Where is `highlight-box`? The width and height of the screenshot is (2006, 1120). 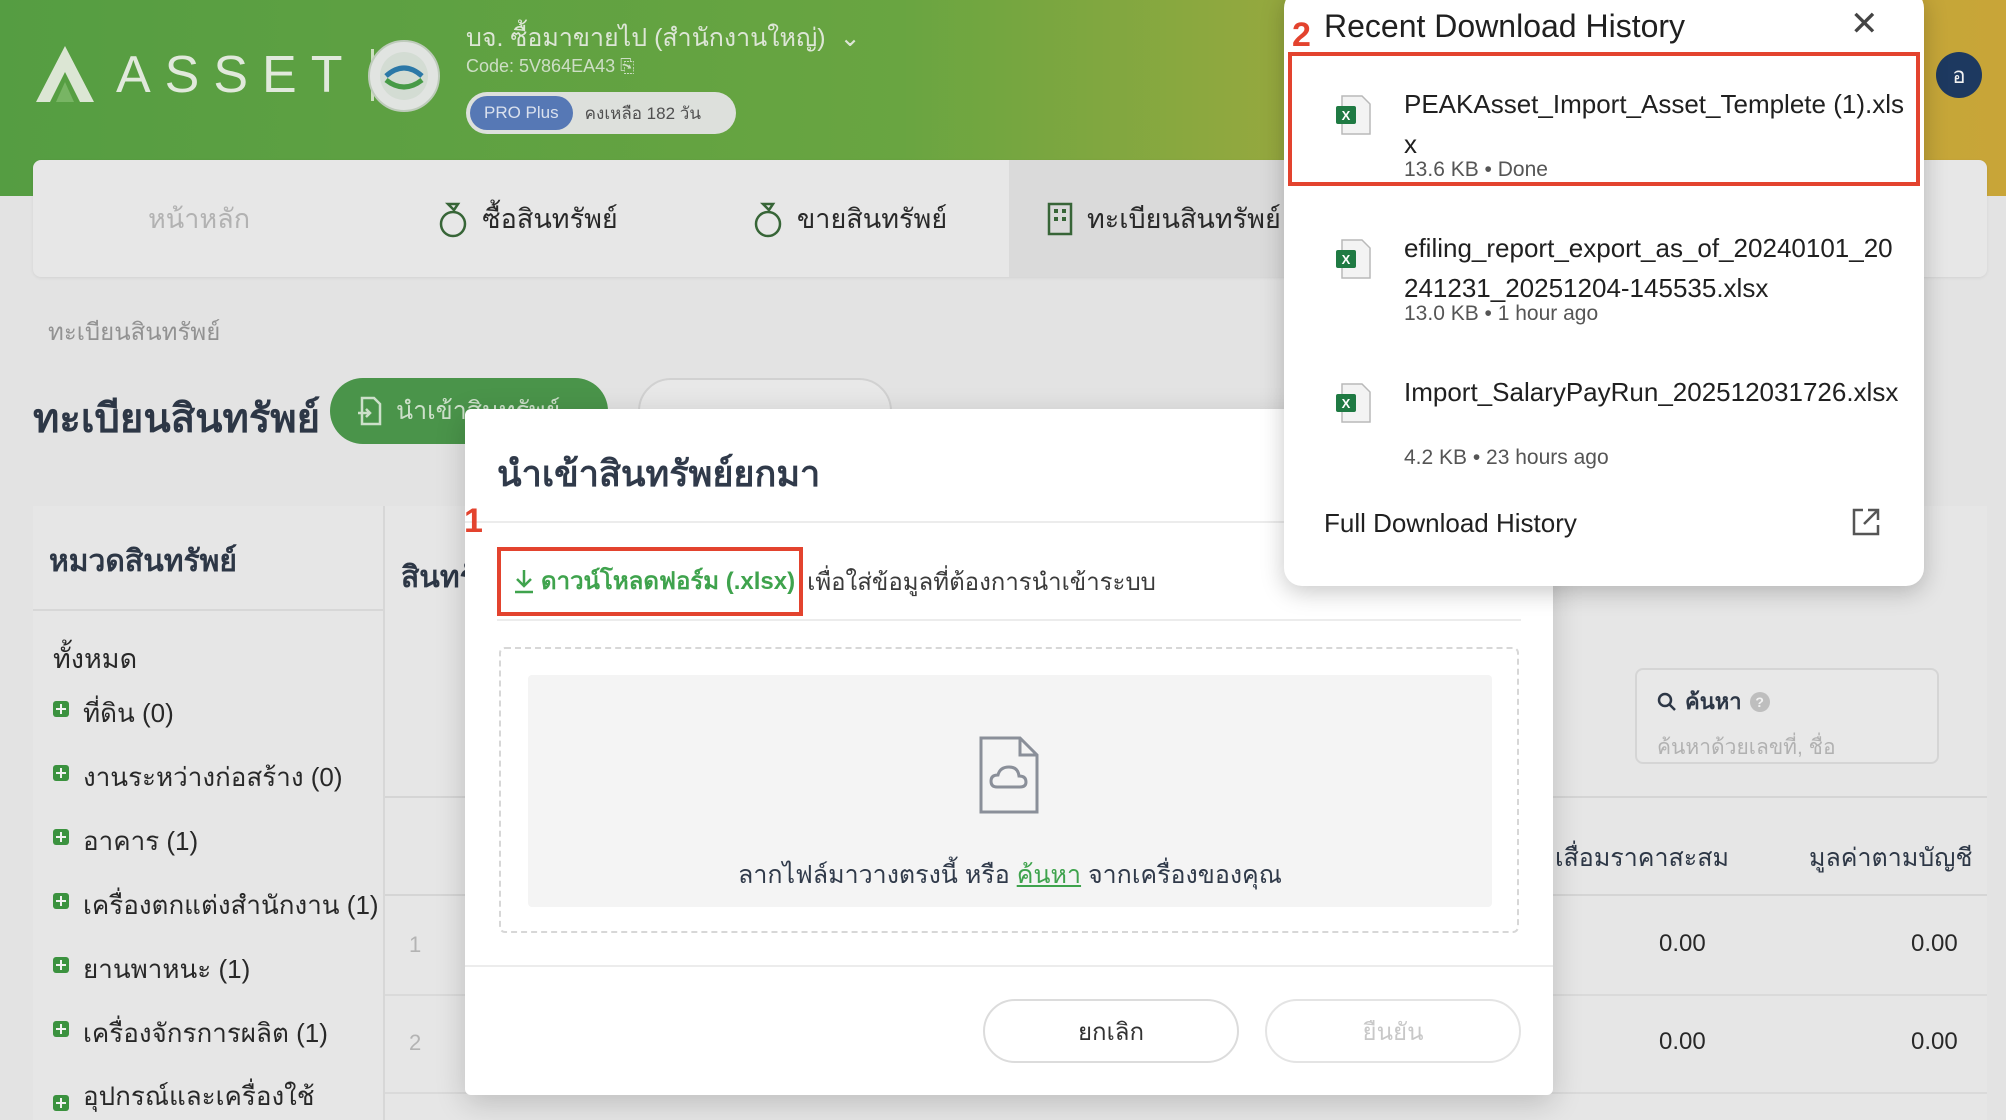 highlight-box is located at coordinates (1604, 119).